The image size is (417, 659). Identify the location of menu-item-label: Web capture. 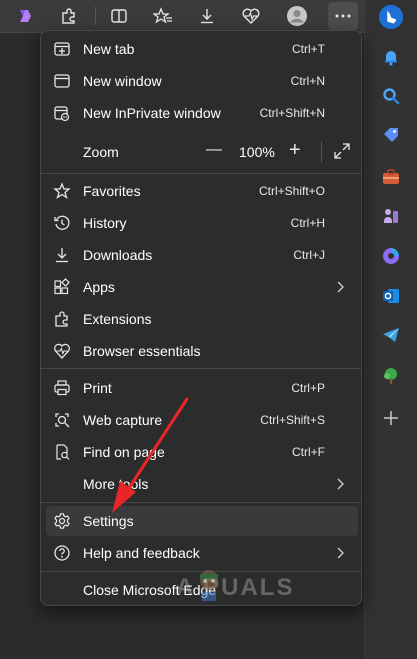
(123, 420).